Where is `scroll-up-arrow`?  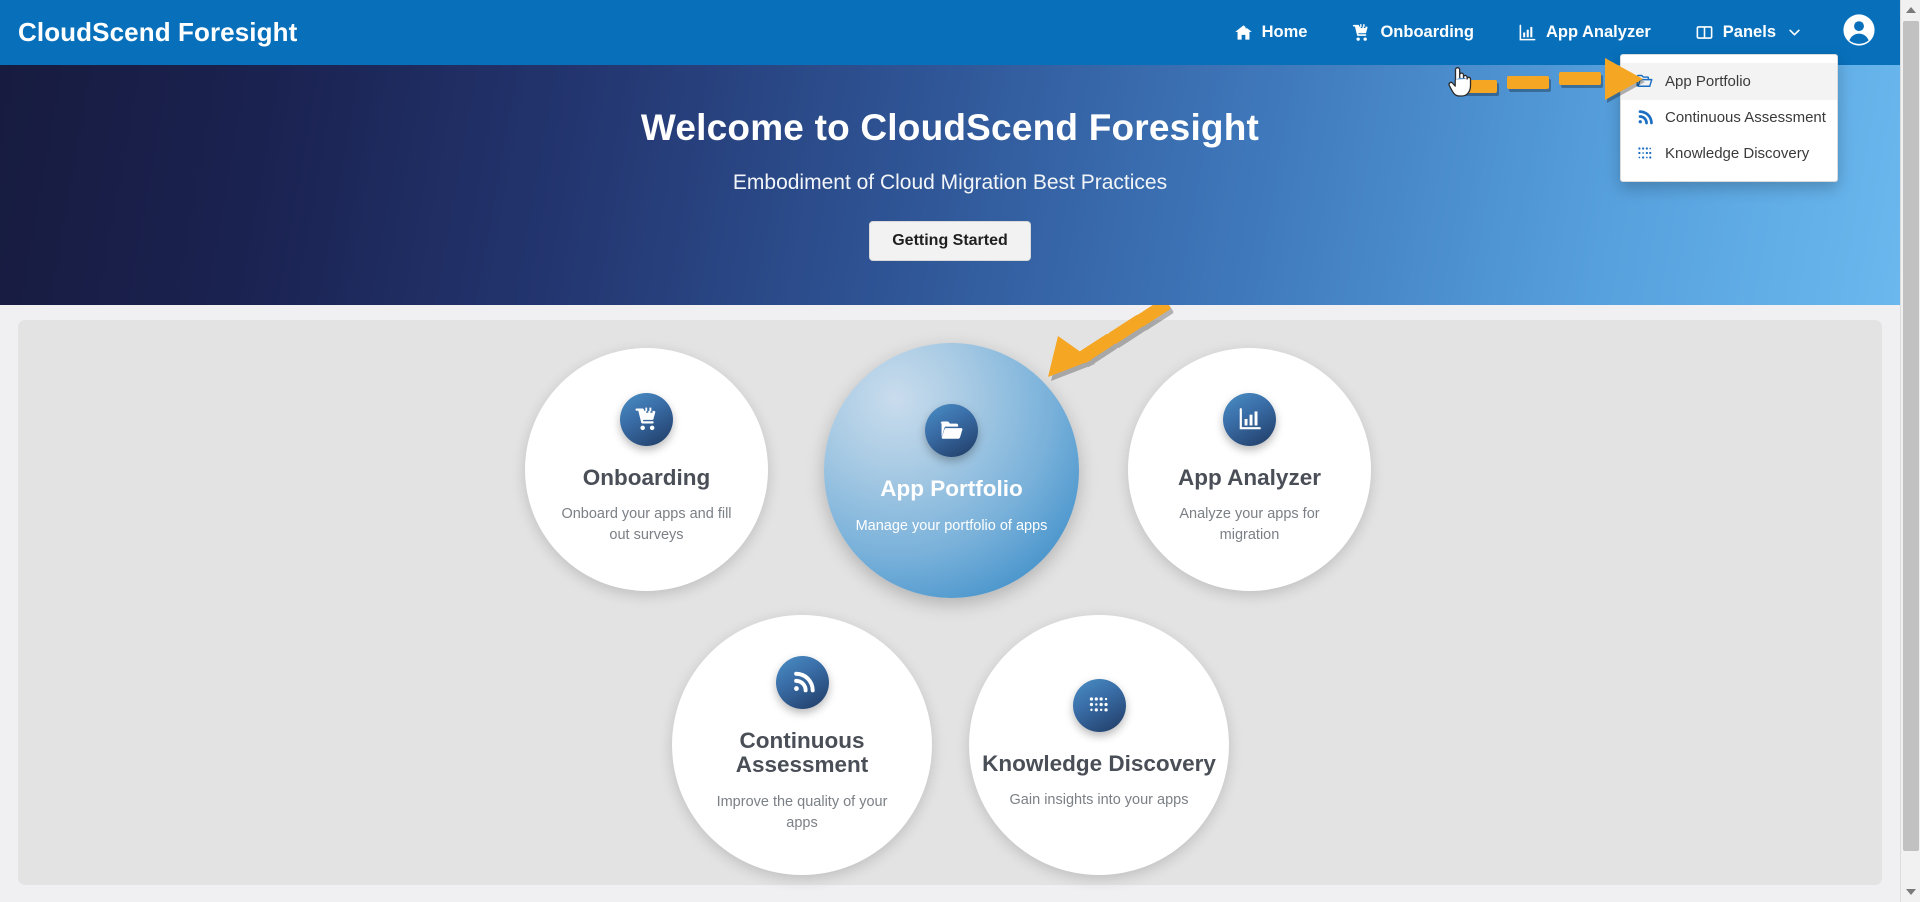 scroll-up-arrow is located at coordinates (1910, 10).